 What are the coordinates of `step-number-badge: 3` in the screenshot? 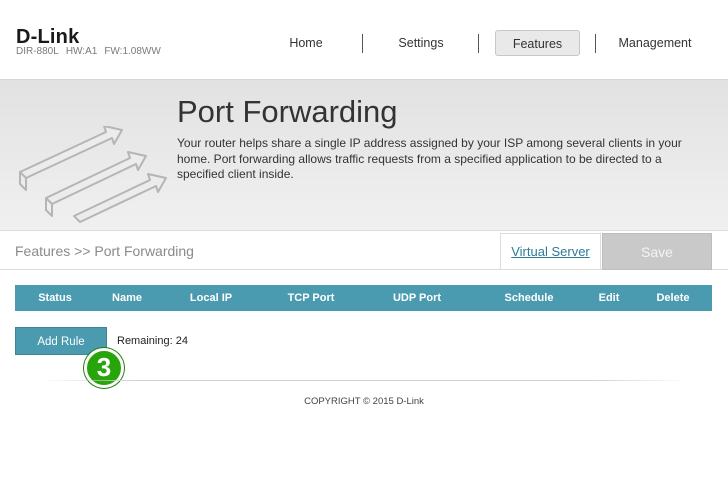 It's located at (104, 368).